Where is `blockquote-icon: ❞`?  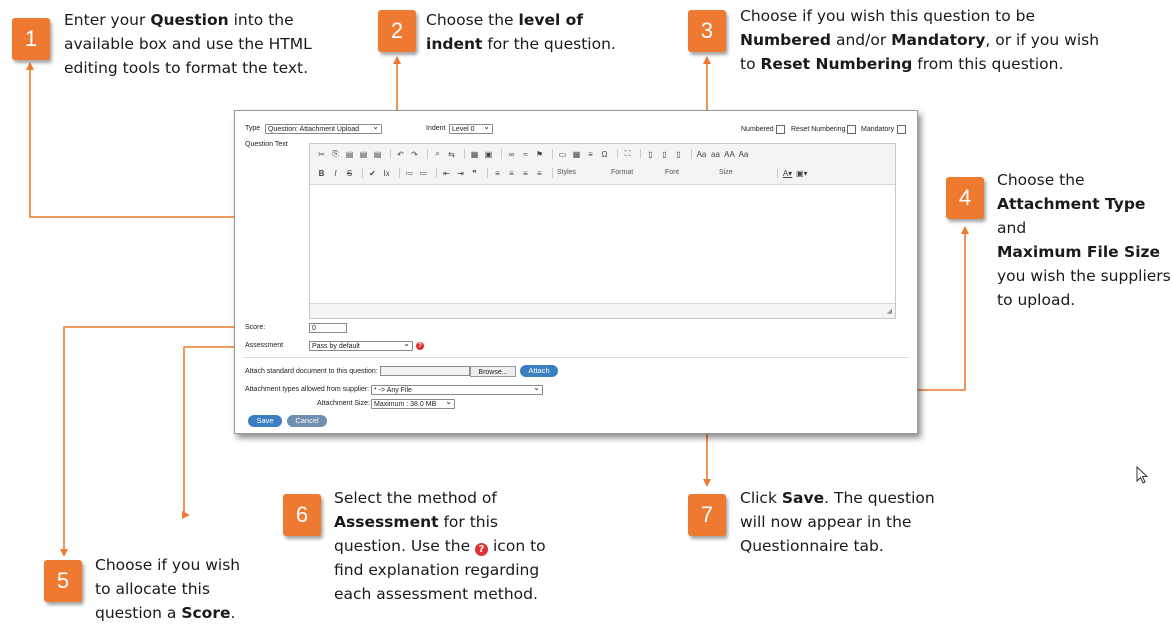
blockquote-icon: ❞ is located at coordinates (474, 173).